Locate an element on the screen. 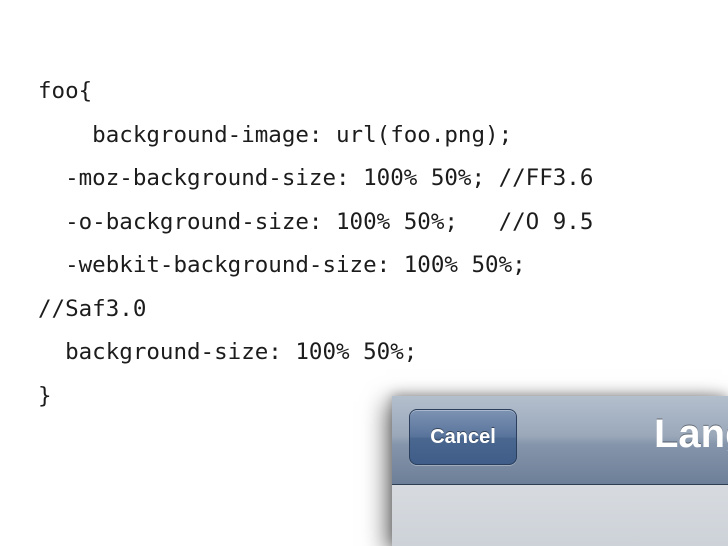 Image resolution: width=728 pixels, height=546 pixels. code-line: -webkit-background-size: 100% 50%; is located at coordinates (282, 265).